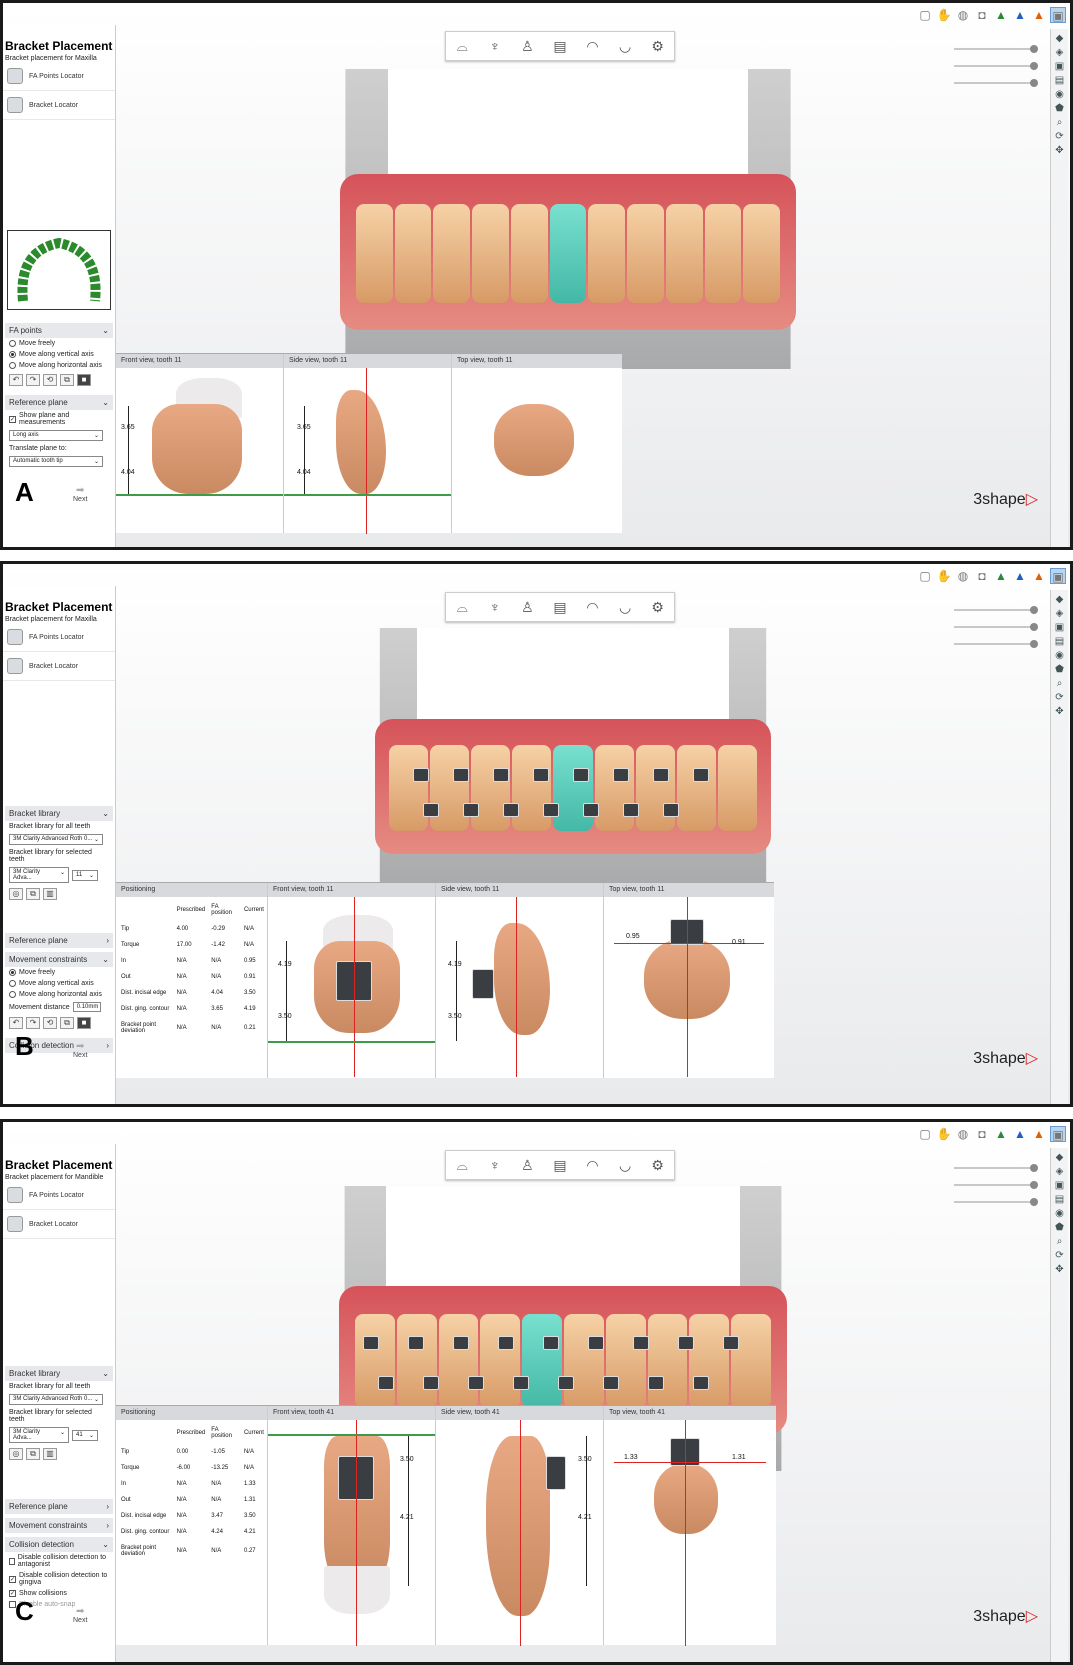  What do you see at coordinates (689, 980) in the screenshot?
I see `top-view: Top view, tooth 11 0.95 0.91` at bounding box center [689, 980].